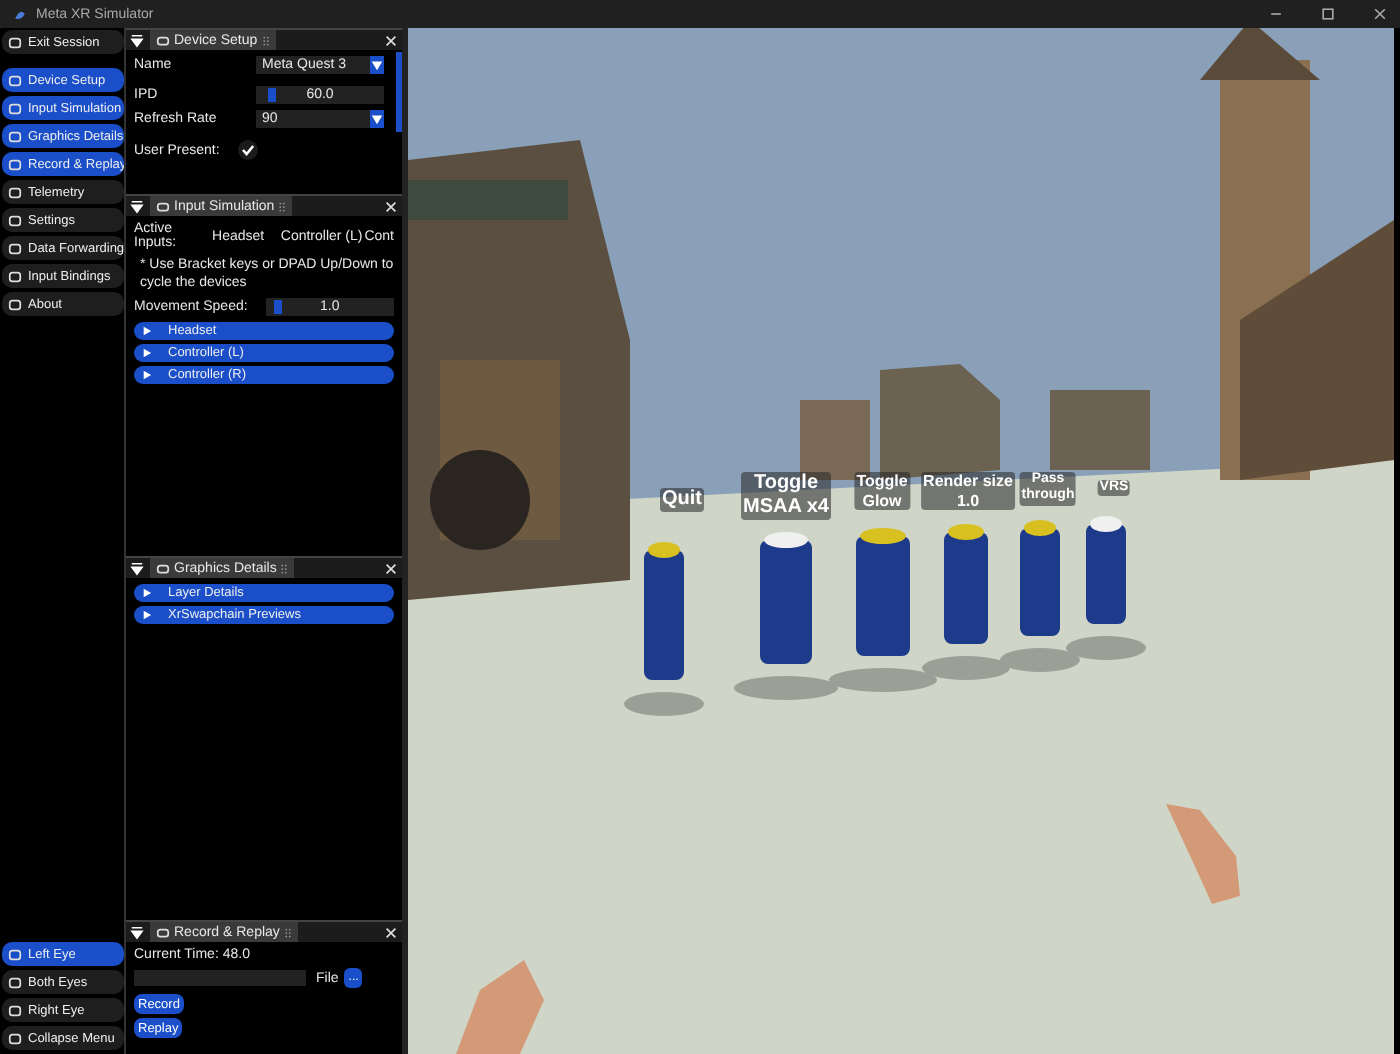 Image resolution: width=1400 pixels, height=1054 pixels. Describe the element at coordinates (20, 14) in the screenshot. I see `app-logo-icon` at that location.